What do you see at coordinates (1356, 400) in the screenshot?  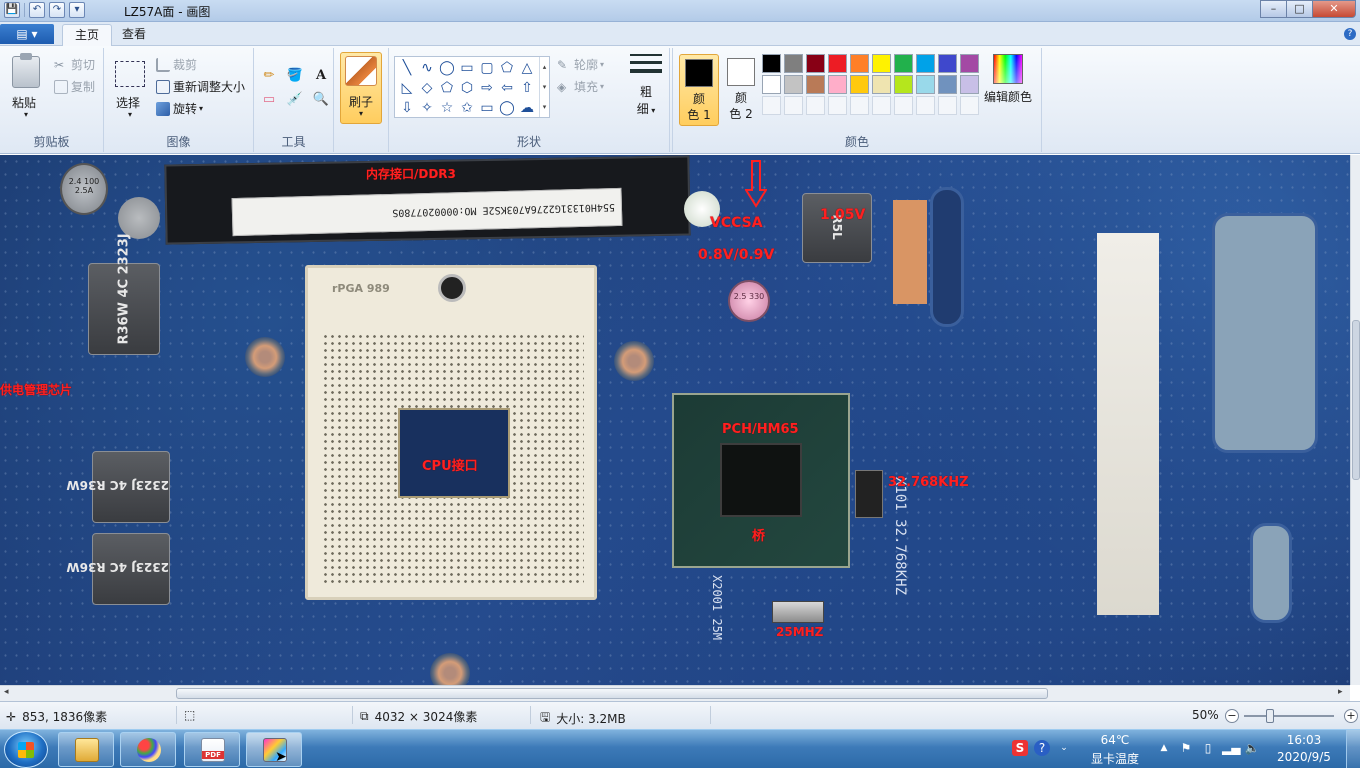 I see `vertical-scroll-thumb` at bounding box center [1356, 400].